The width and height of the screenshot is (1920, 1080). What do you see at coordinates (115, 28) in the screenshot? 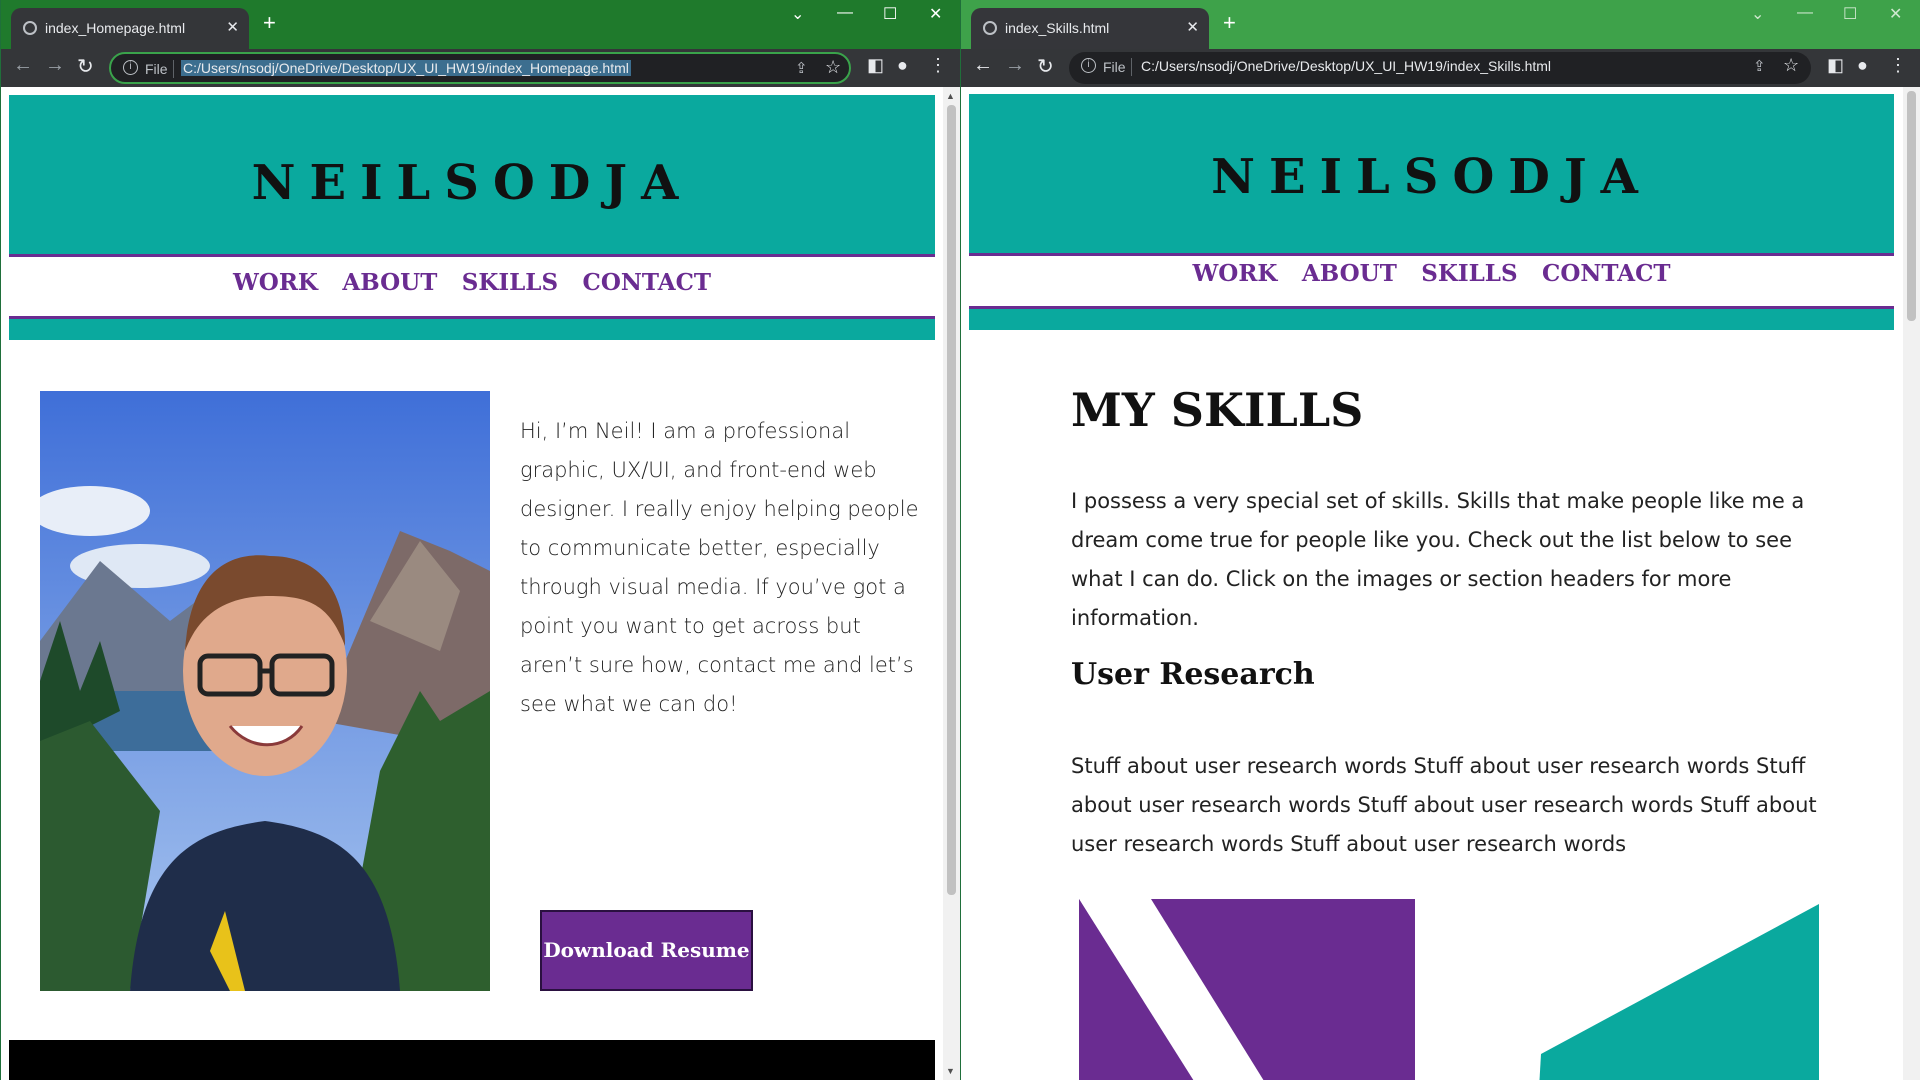
I see `tab-title: index_Homepage.html` at bounding box center [115, 28].